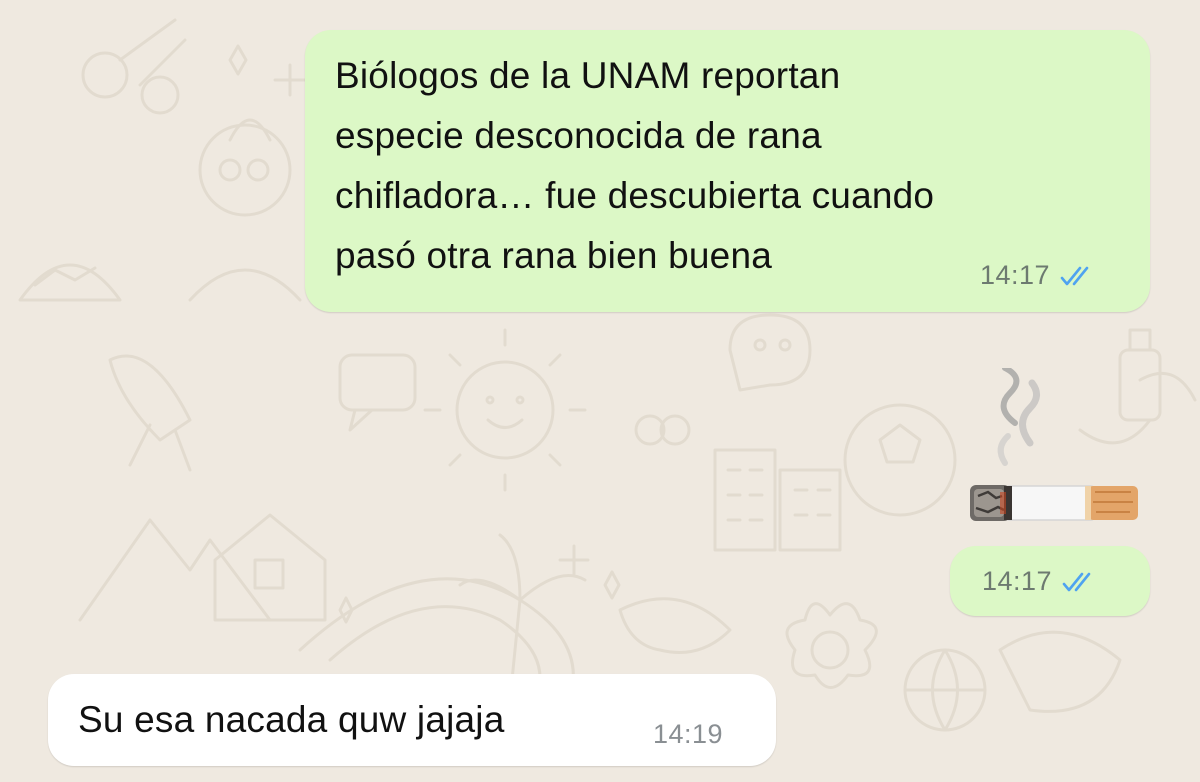 This screenshot has width=1200, height=782. What do you see at coordinates (1054, 443) in the screenshot?
I see `cigarette-emoji-graphic` at bounding box center [1054, 443].